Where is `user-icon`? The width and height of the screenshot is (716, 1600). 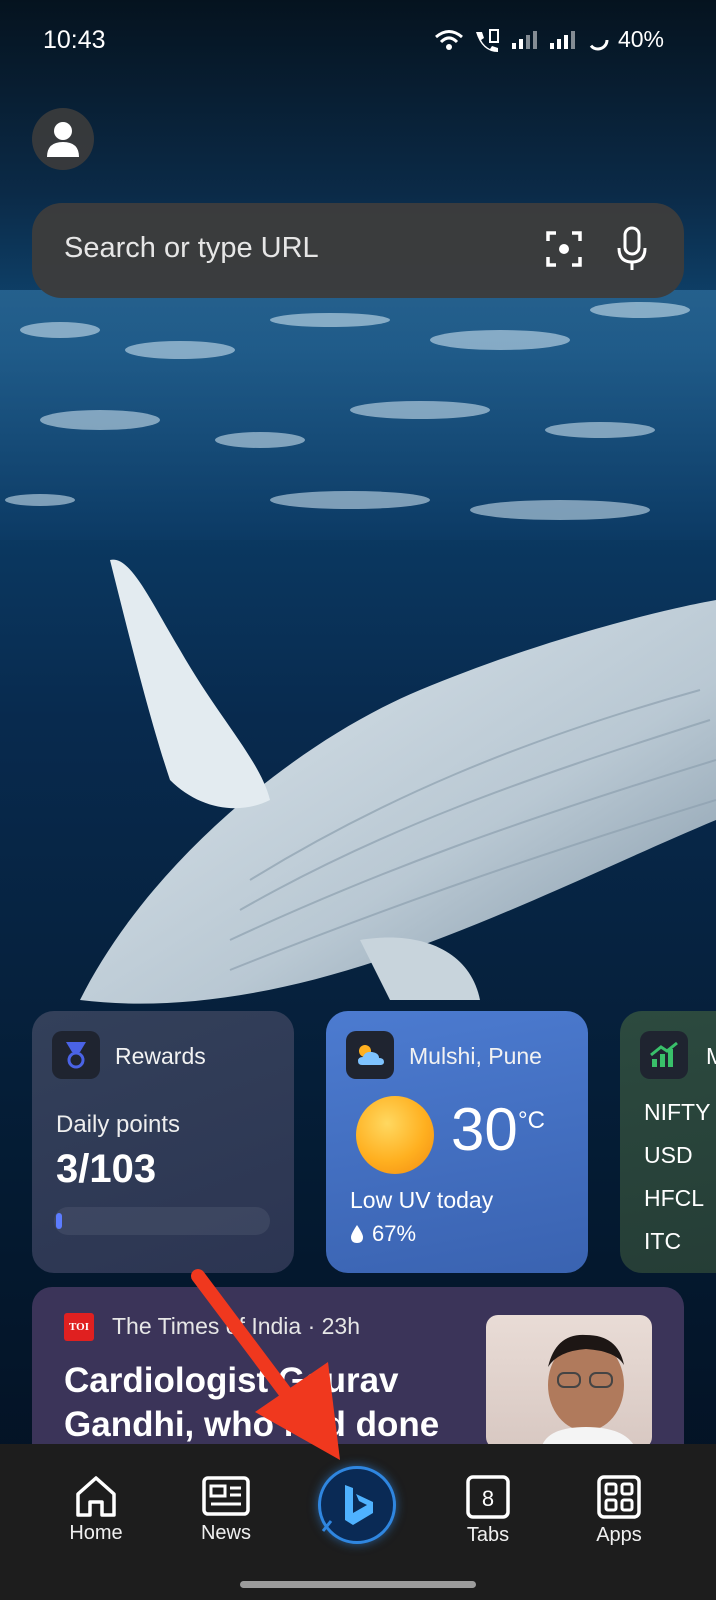 user-icon is located at coordinates (63, 139).